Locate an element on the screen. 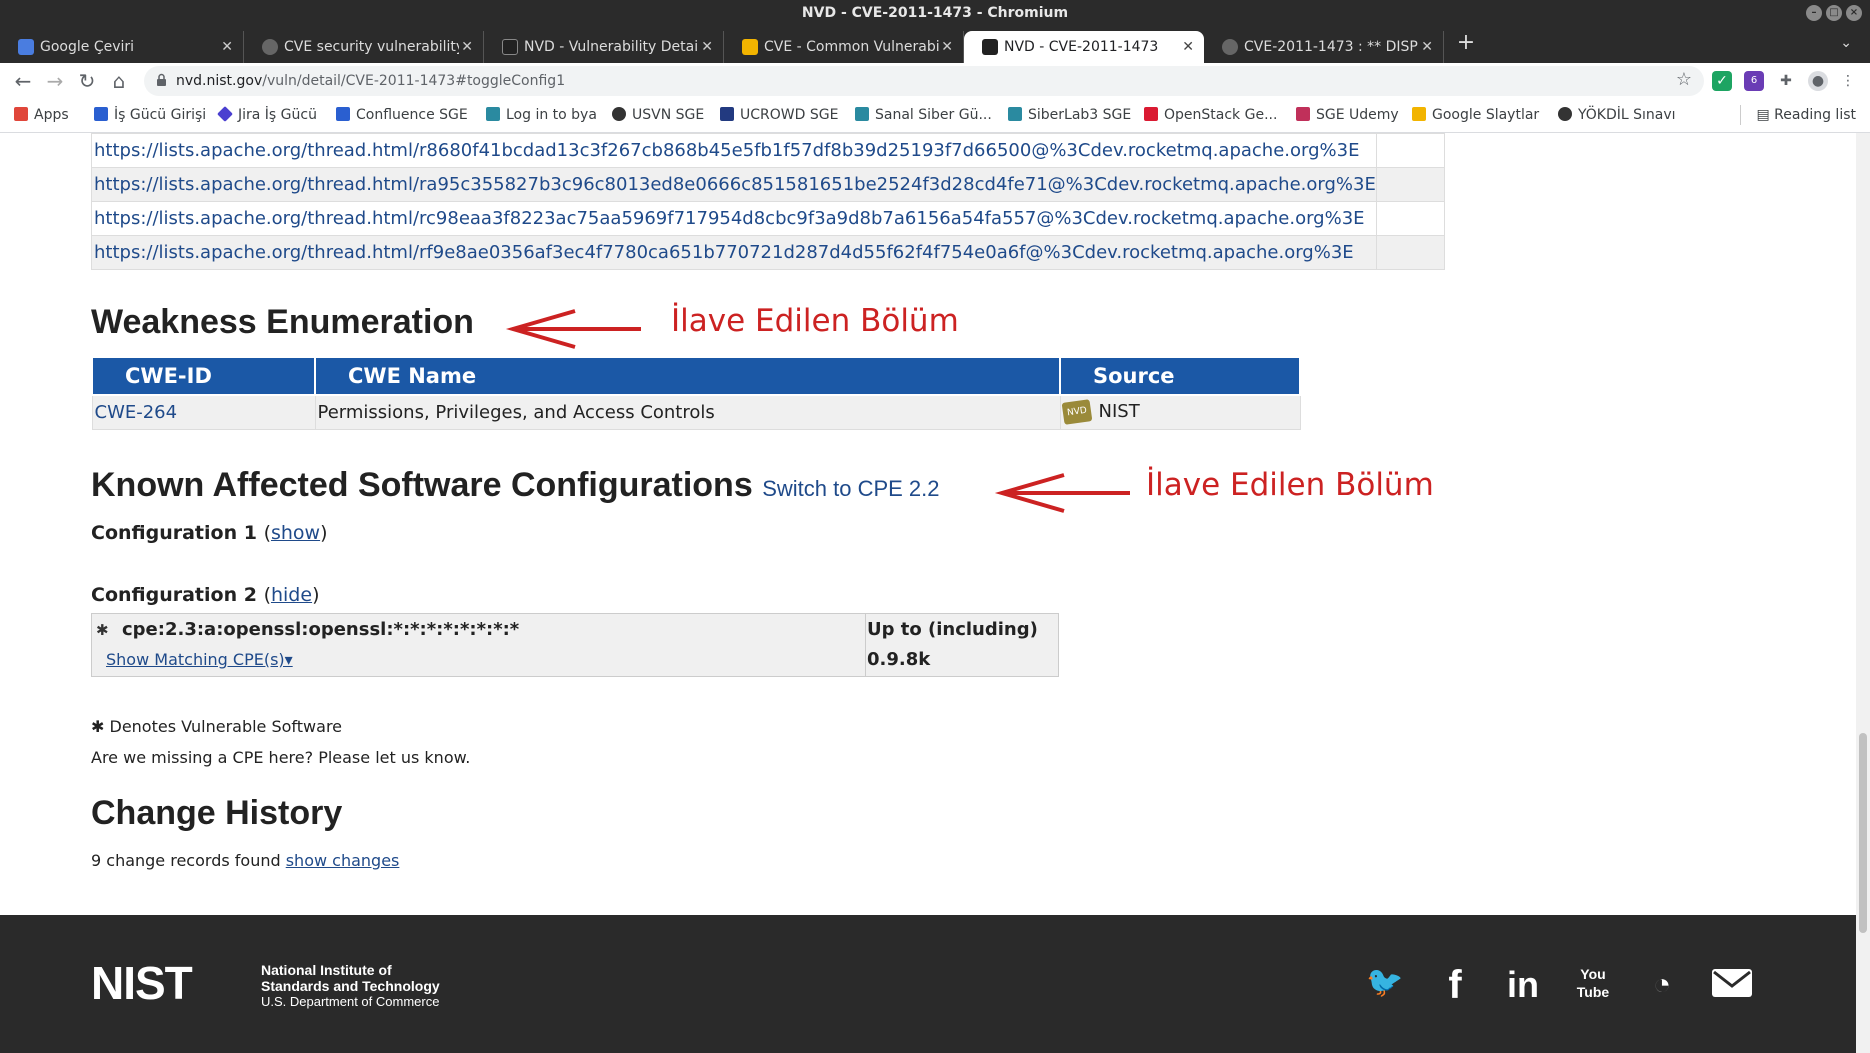 The image size is (1870, 1053). rss-icon: ◔ is located at coordinates (1662, 985).